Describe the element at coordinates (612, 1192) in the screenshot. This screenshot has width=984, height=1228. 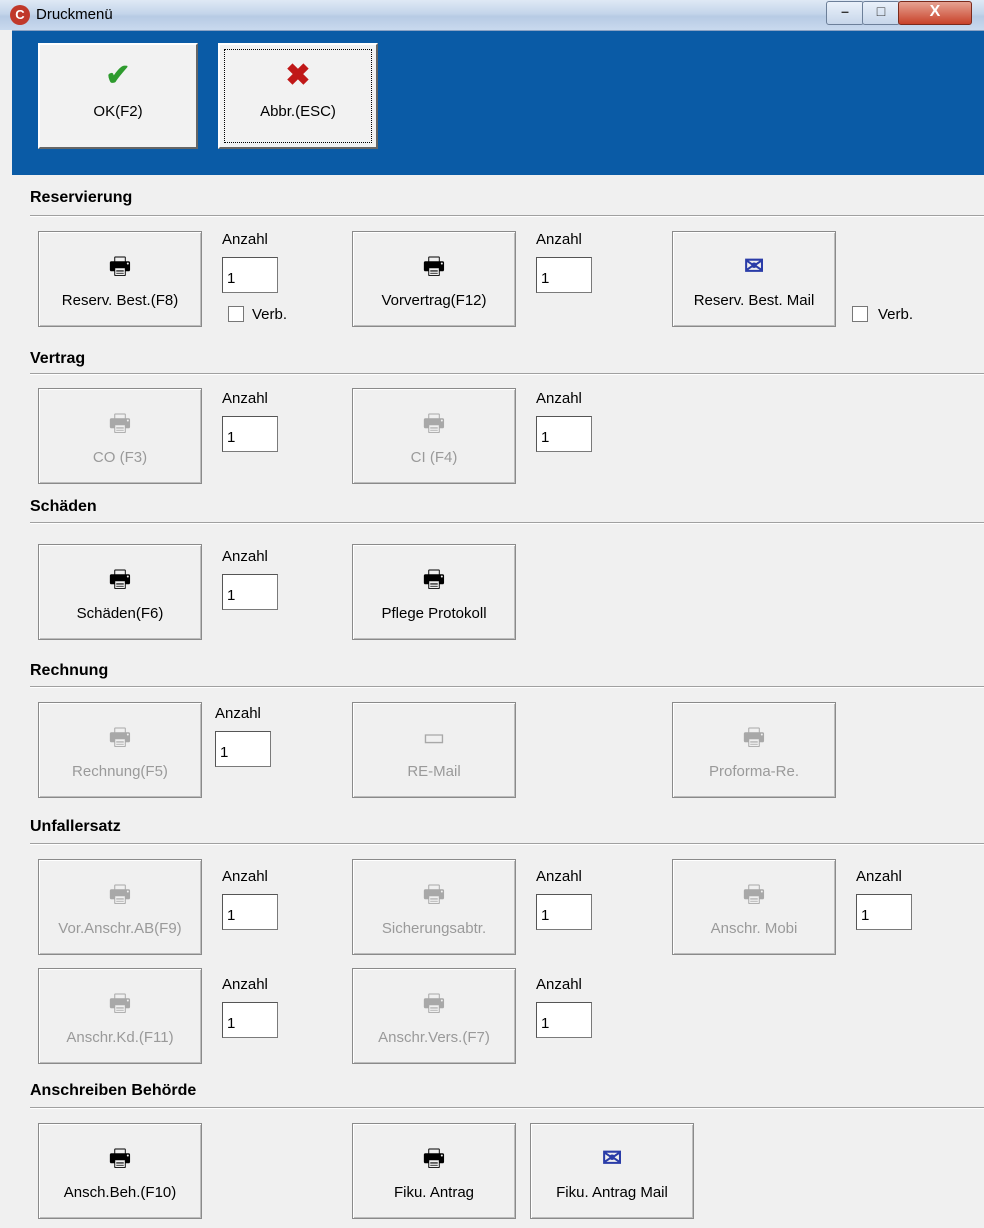
I see `fiku-antrag-mail-label: Fiku. Antrag Mail` at that location.